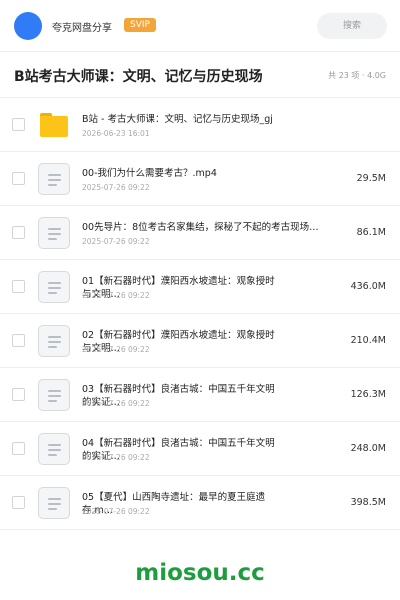  I want to click on folder-header: B站考古大师课：文明、记忆与历史现场 共 23 项4.0G, so click(200, 75).